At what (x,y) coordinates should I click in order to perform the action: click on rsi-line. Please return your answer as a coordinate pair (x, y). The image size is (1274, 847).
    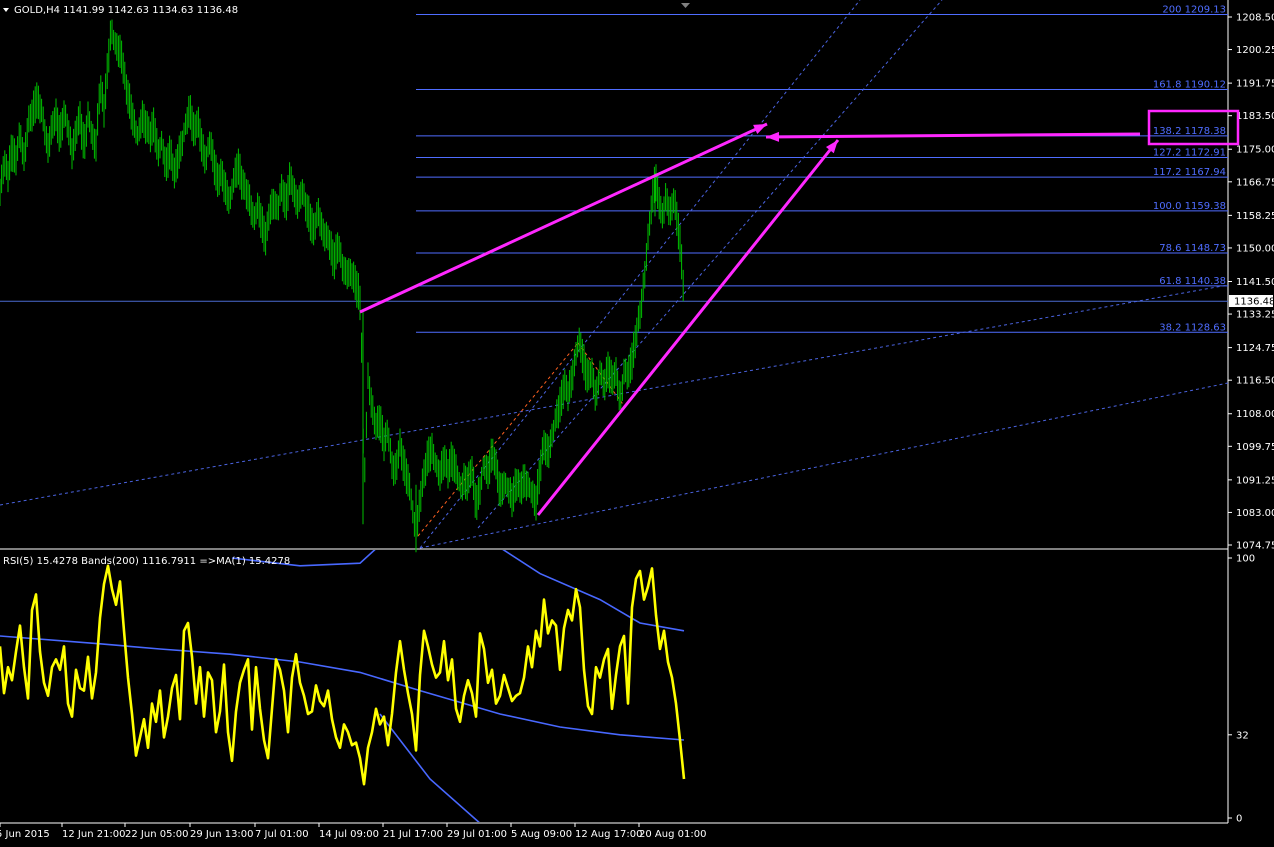
    Looking at the image, I should click on (343, 675).